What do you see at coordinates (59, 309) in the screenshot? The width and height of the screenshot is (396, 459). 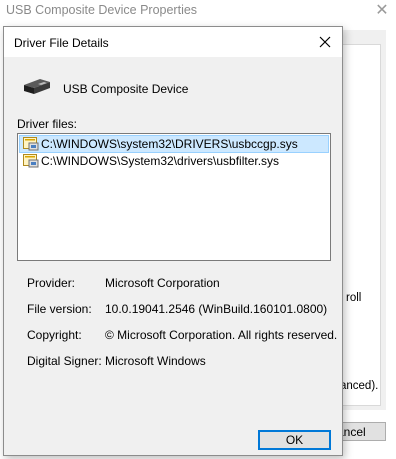 I see `file-version-label: File version:` at bounding box center [59, 309].